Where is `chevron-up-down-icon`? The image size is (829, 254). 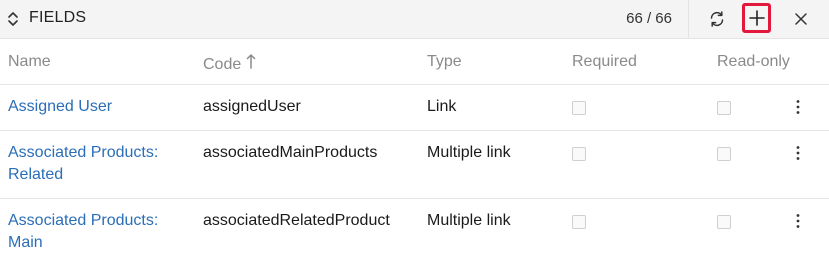
chevron-up-down-icon is located at coordinates (13, 19).